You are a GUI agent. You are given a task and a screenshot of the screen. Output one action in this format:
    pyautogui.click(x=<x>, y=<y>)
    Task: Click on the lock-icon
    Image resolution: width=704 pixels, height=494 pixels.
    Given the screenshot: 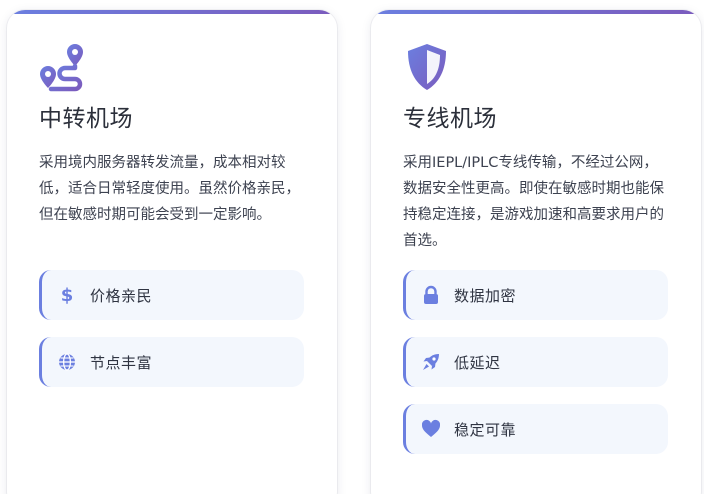 What is the action you would take?
    pyautogui.click(x=431, y=295)
    